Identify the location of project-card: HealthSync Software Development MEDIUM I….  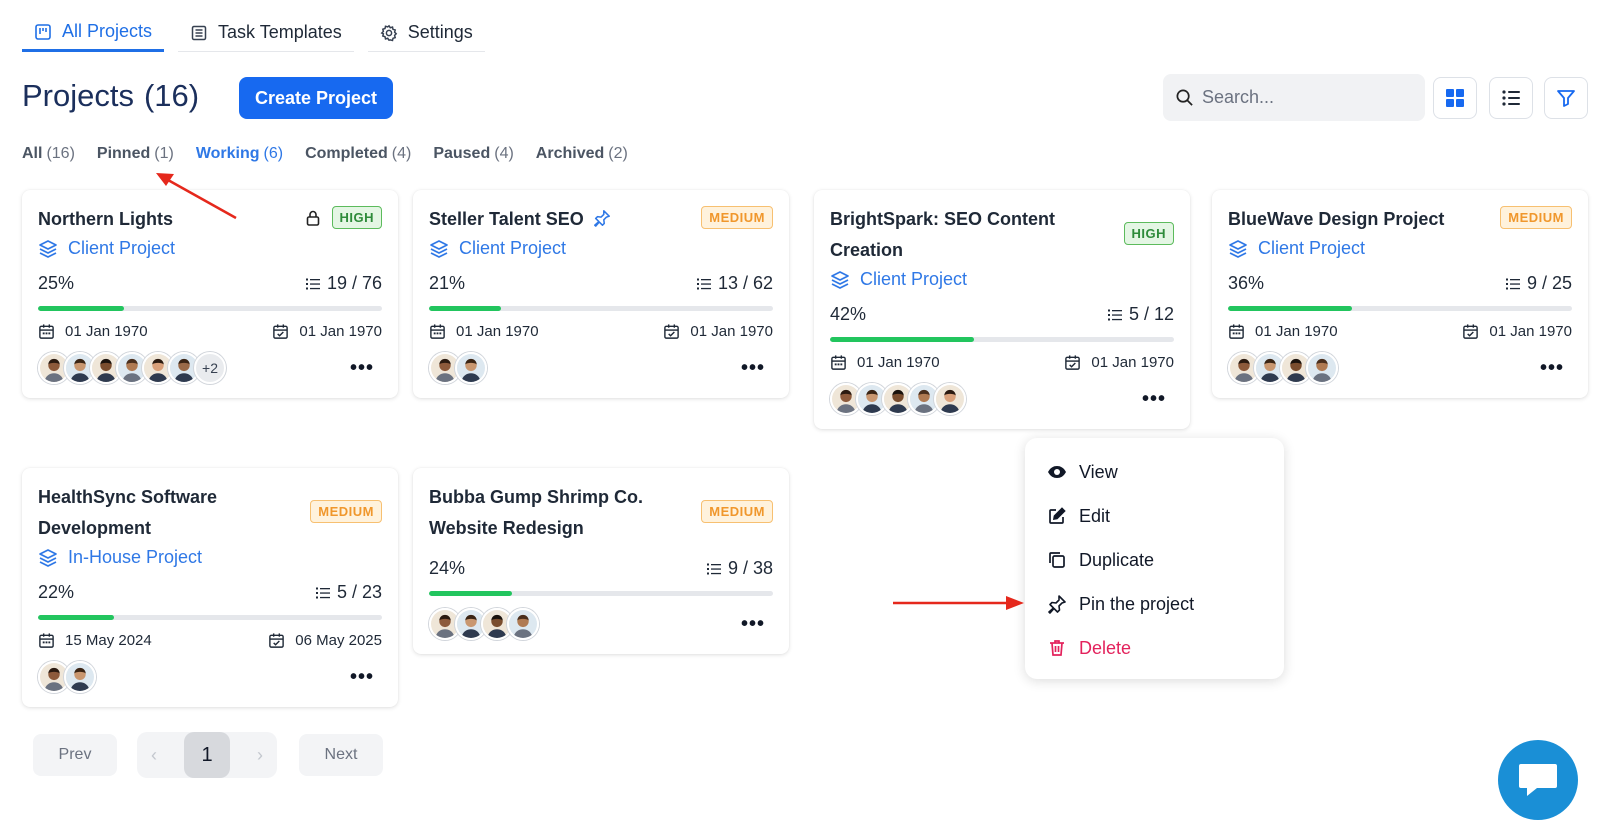
(210, 587).